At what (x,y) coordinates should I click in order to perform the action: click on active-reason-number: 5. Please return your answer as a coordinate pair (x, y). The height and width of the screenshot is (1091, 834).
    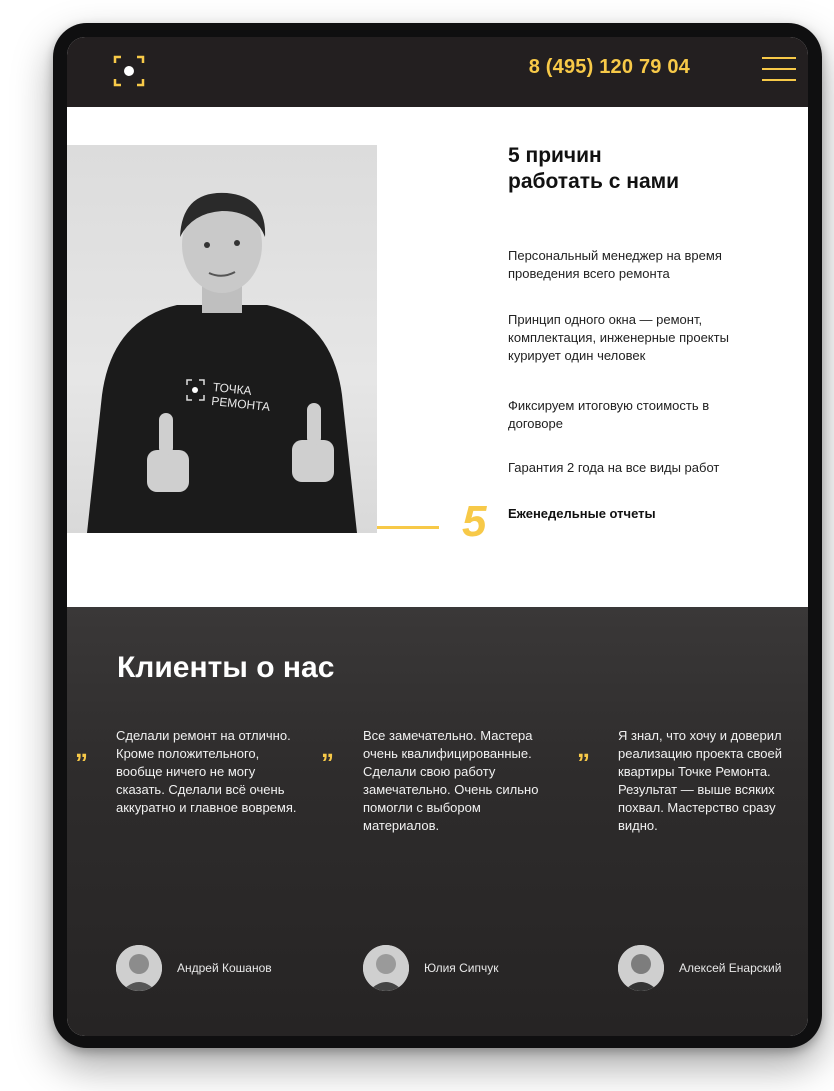
    Looking at the image, I should click on (474, 521).